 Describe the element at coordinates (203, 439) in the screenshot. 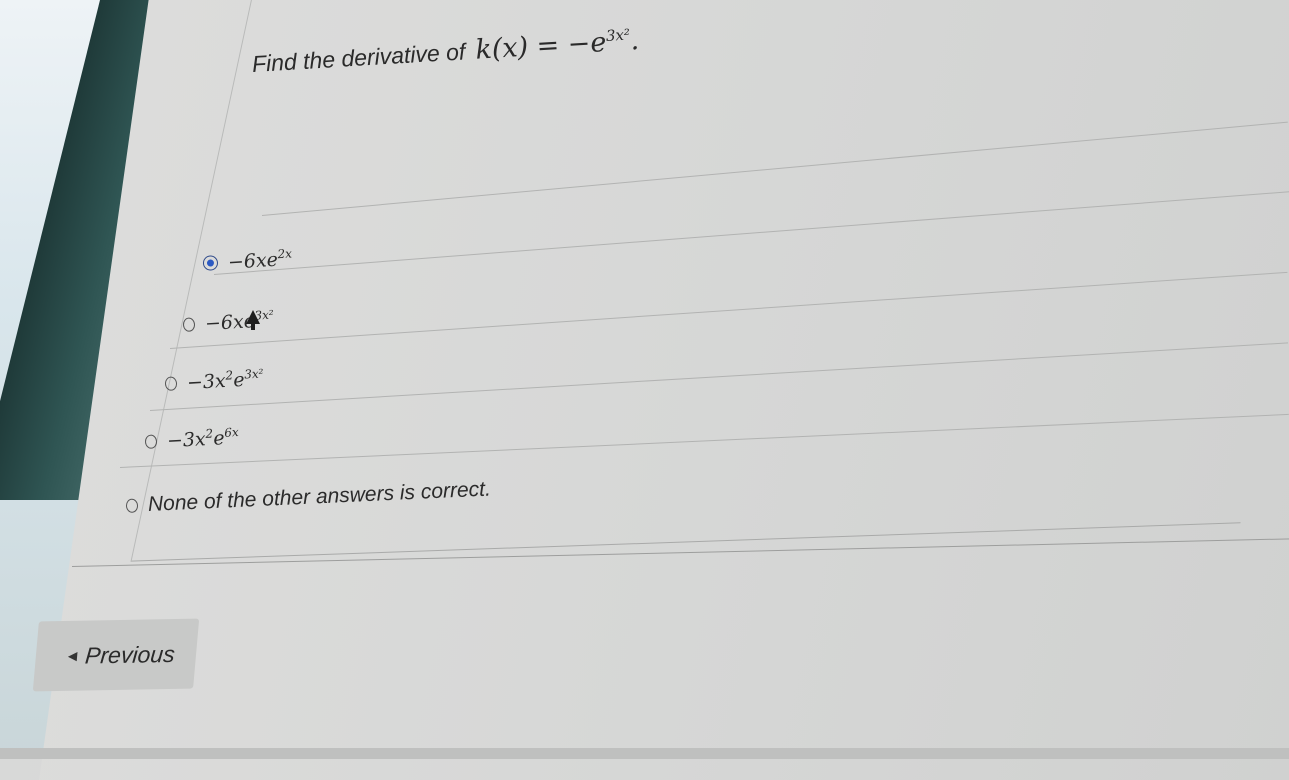

I see `option-4-math: −3x2e6x` at that location.